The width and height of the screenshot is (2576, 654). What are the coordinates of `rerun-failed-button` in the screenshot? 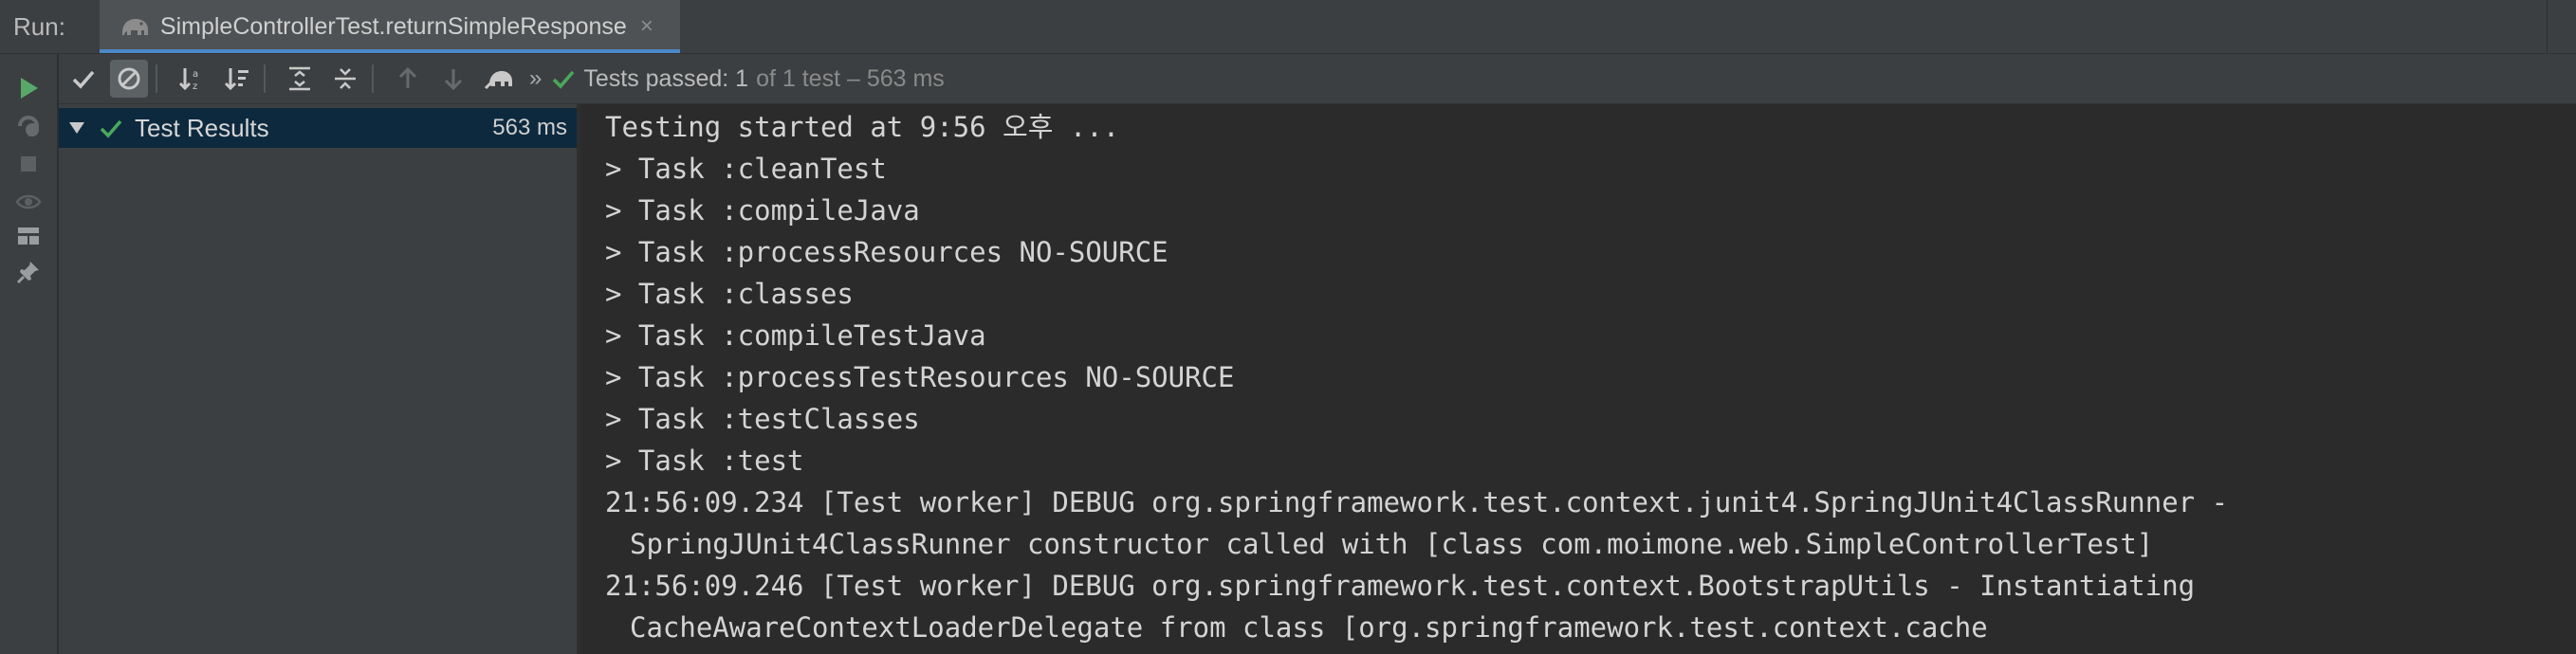 It's located at (28, 126).